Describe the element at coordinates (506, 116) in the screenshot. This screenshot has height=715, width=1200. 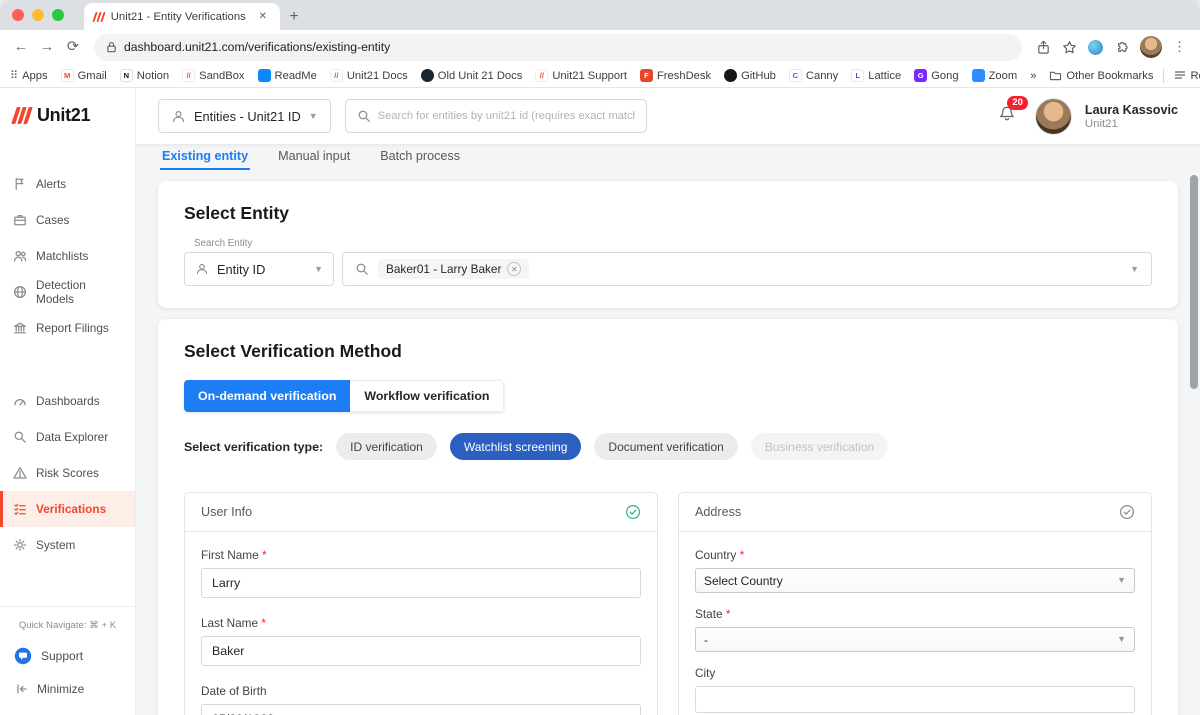
I see `global-search-input` at that location.